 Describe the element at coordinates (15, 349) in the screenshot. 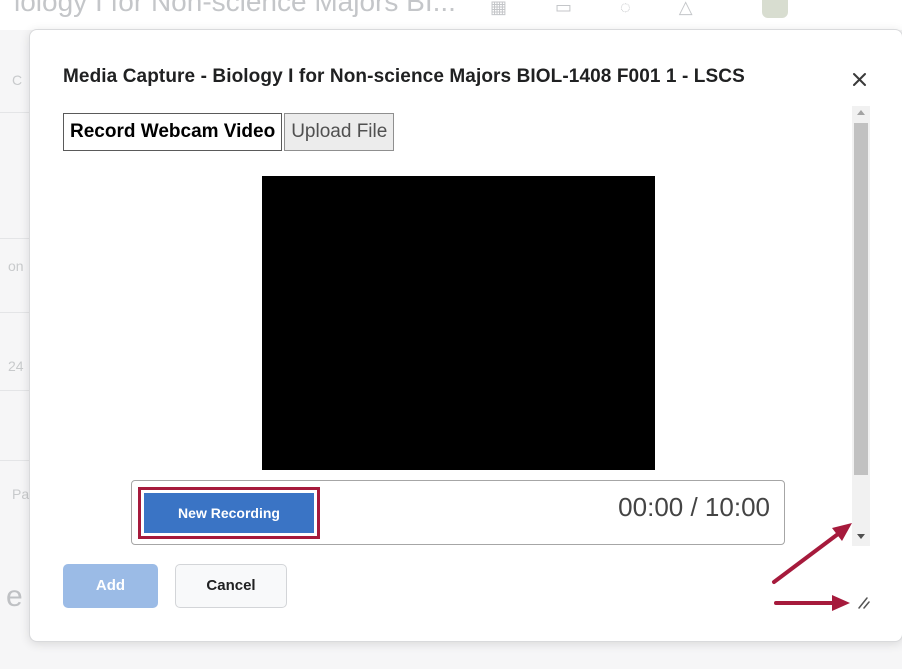

I see `background-left-panel` at that location.